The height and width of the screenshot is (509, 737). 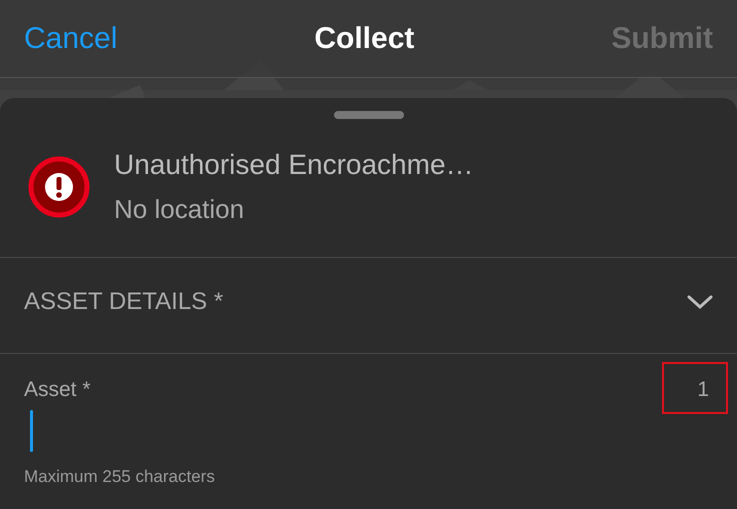 I want to click on drag-handle, so click(x=369, y=115).